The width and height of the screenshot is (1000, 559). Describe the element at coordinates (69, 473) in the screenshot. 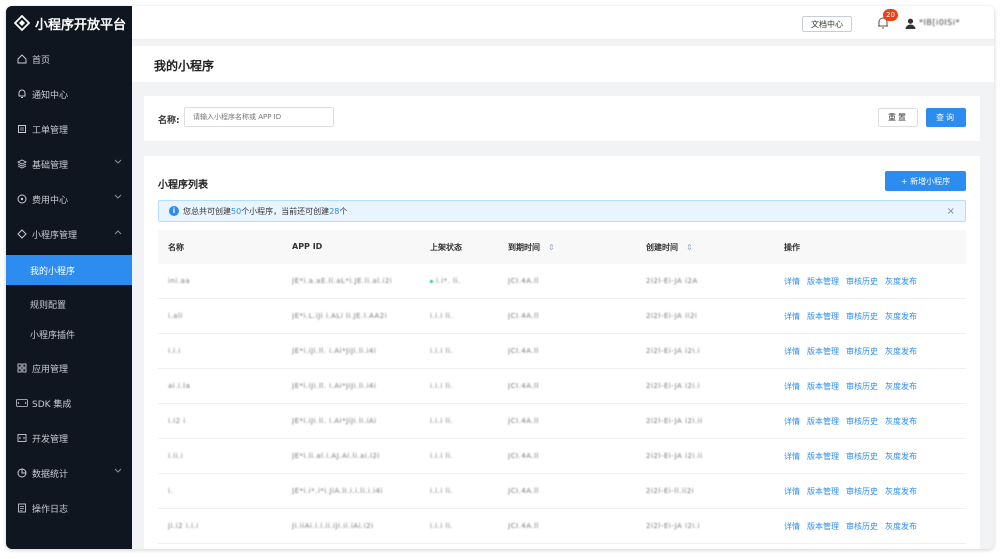

I see `sidebar-item-stats: 数据统计` at that location.